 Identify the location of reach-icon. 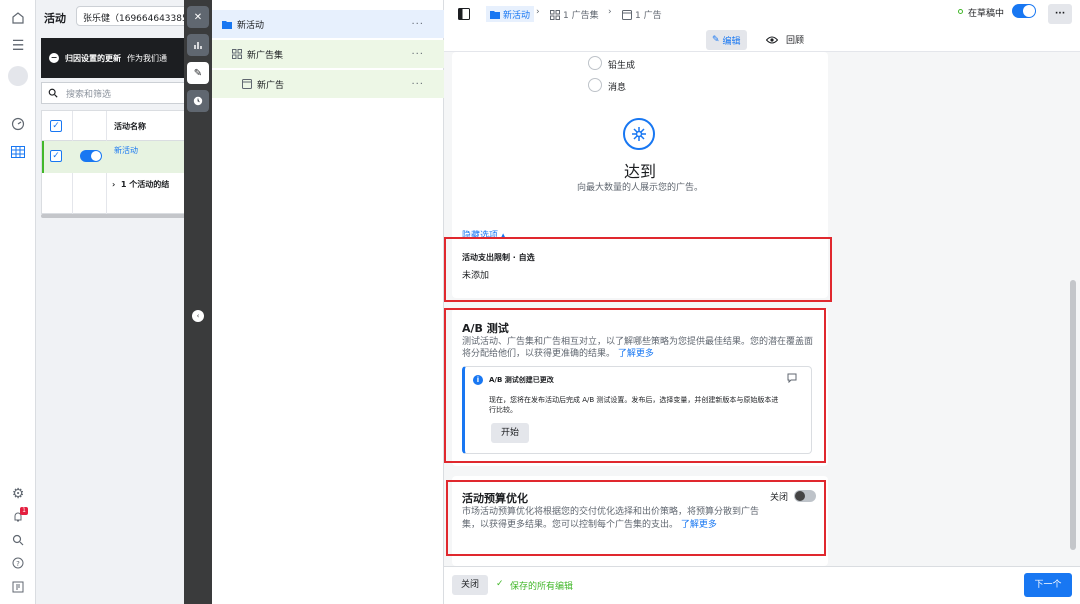
(639, 134).